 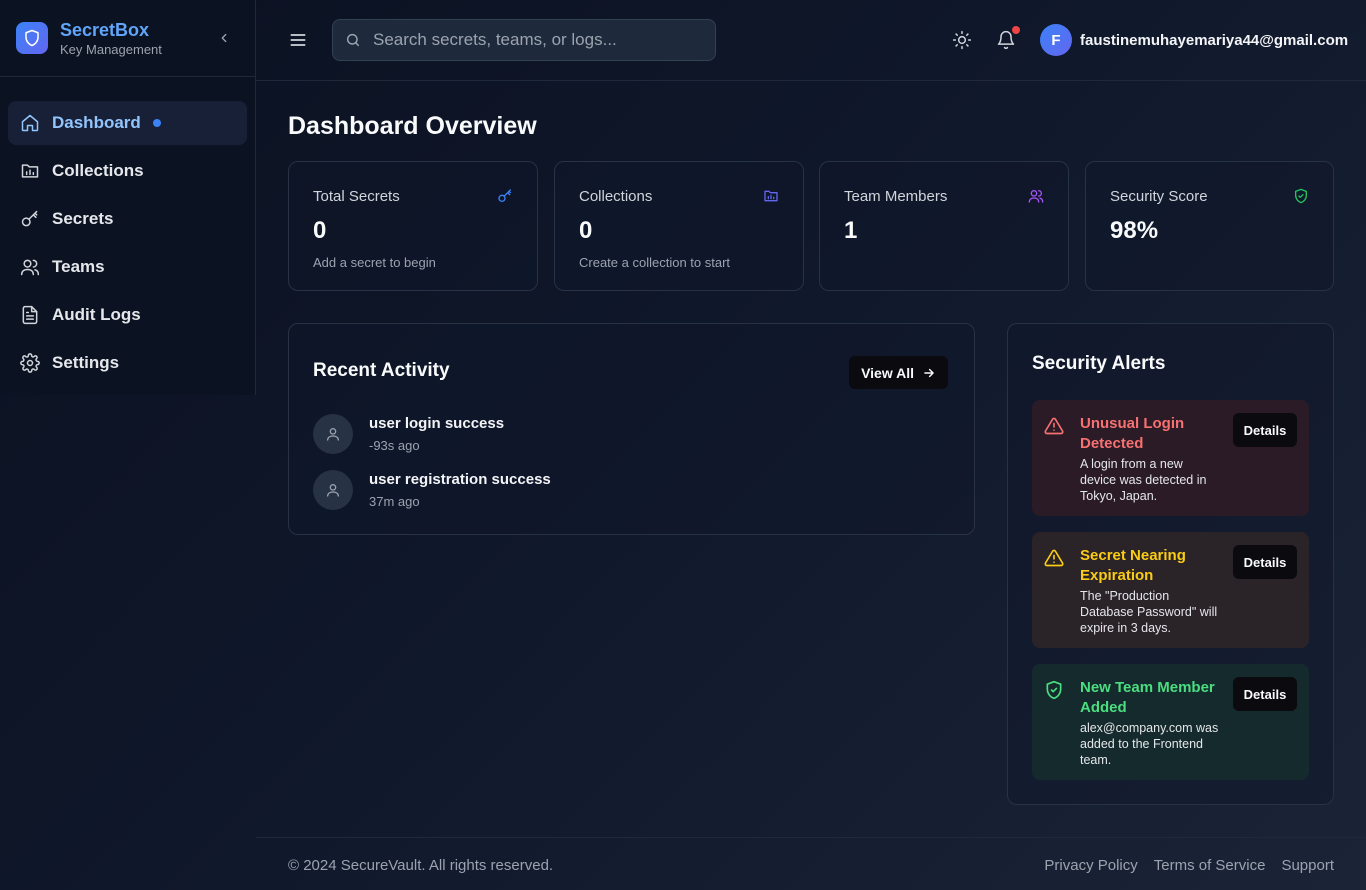 What do you see at coordinates (1056, 40) in the screenshot?
I see `avatar: F` at bounding box center [1056, 40].